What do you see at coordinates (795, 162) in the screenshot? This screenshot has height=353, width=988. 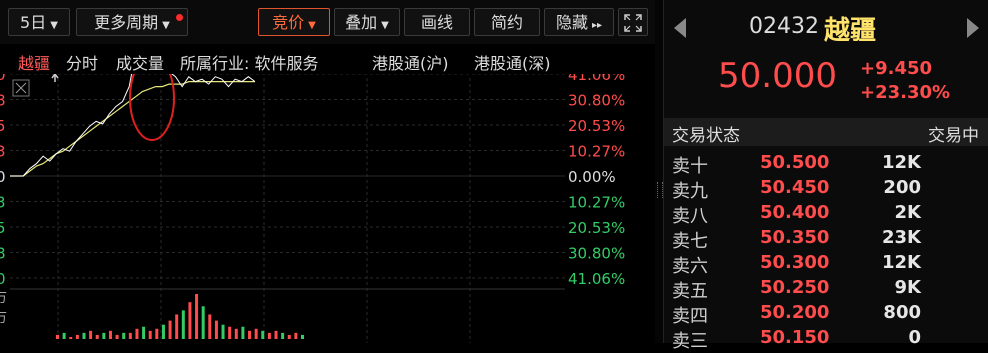 I see `order-price: 50.500` at bounding box center [795, 162].